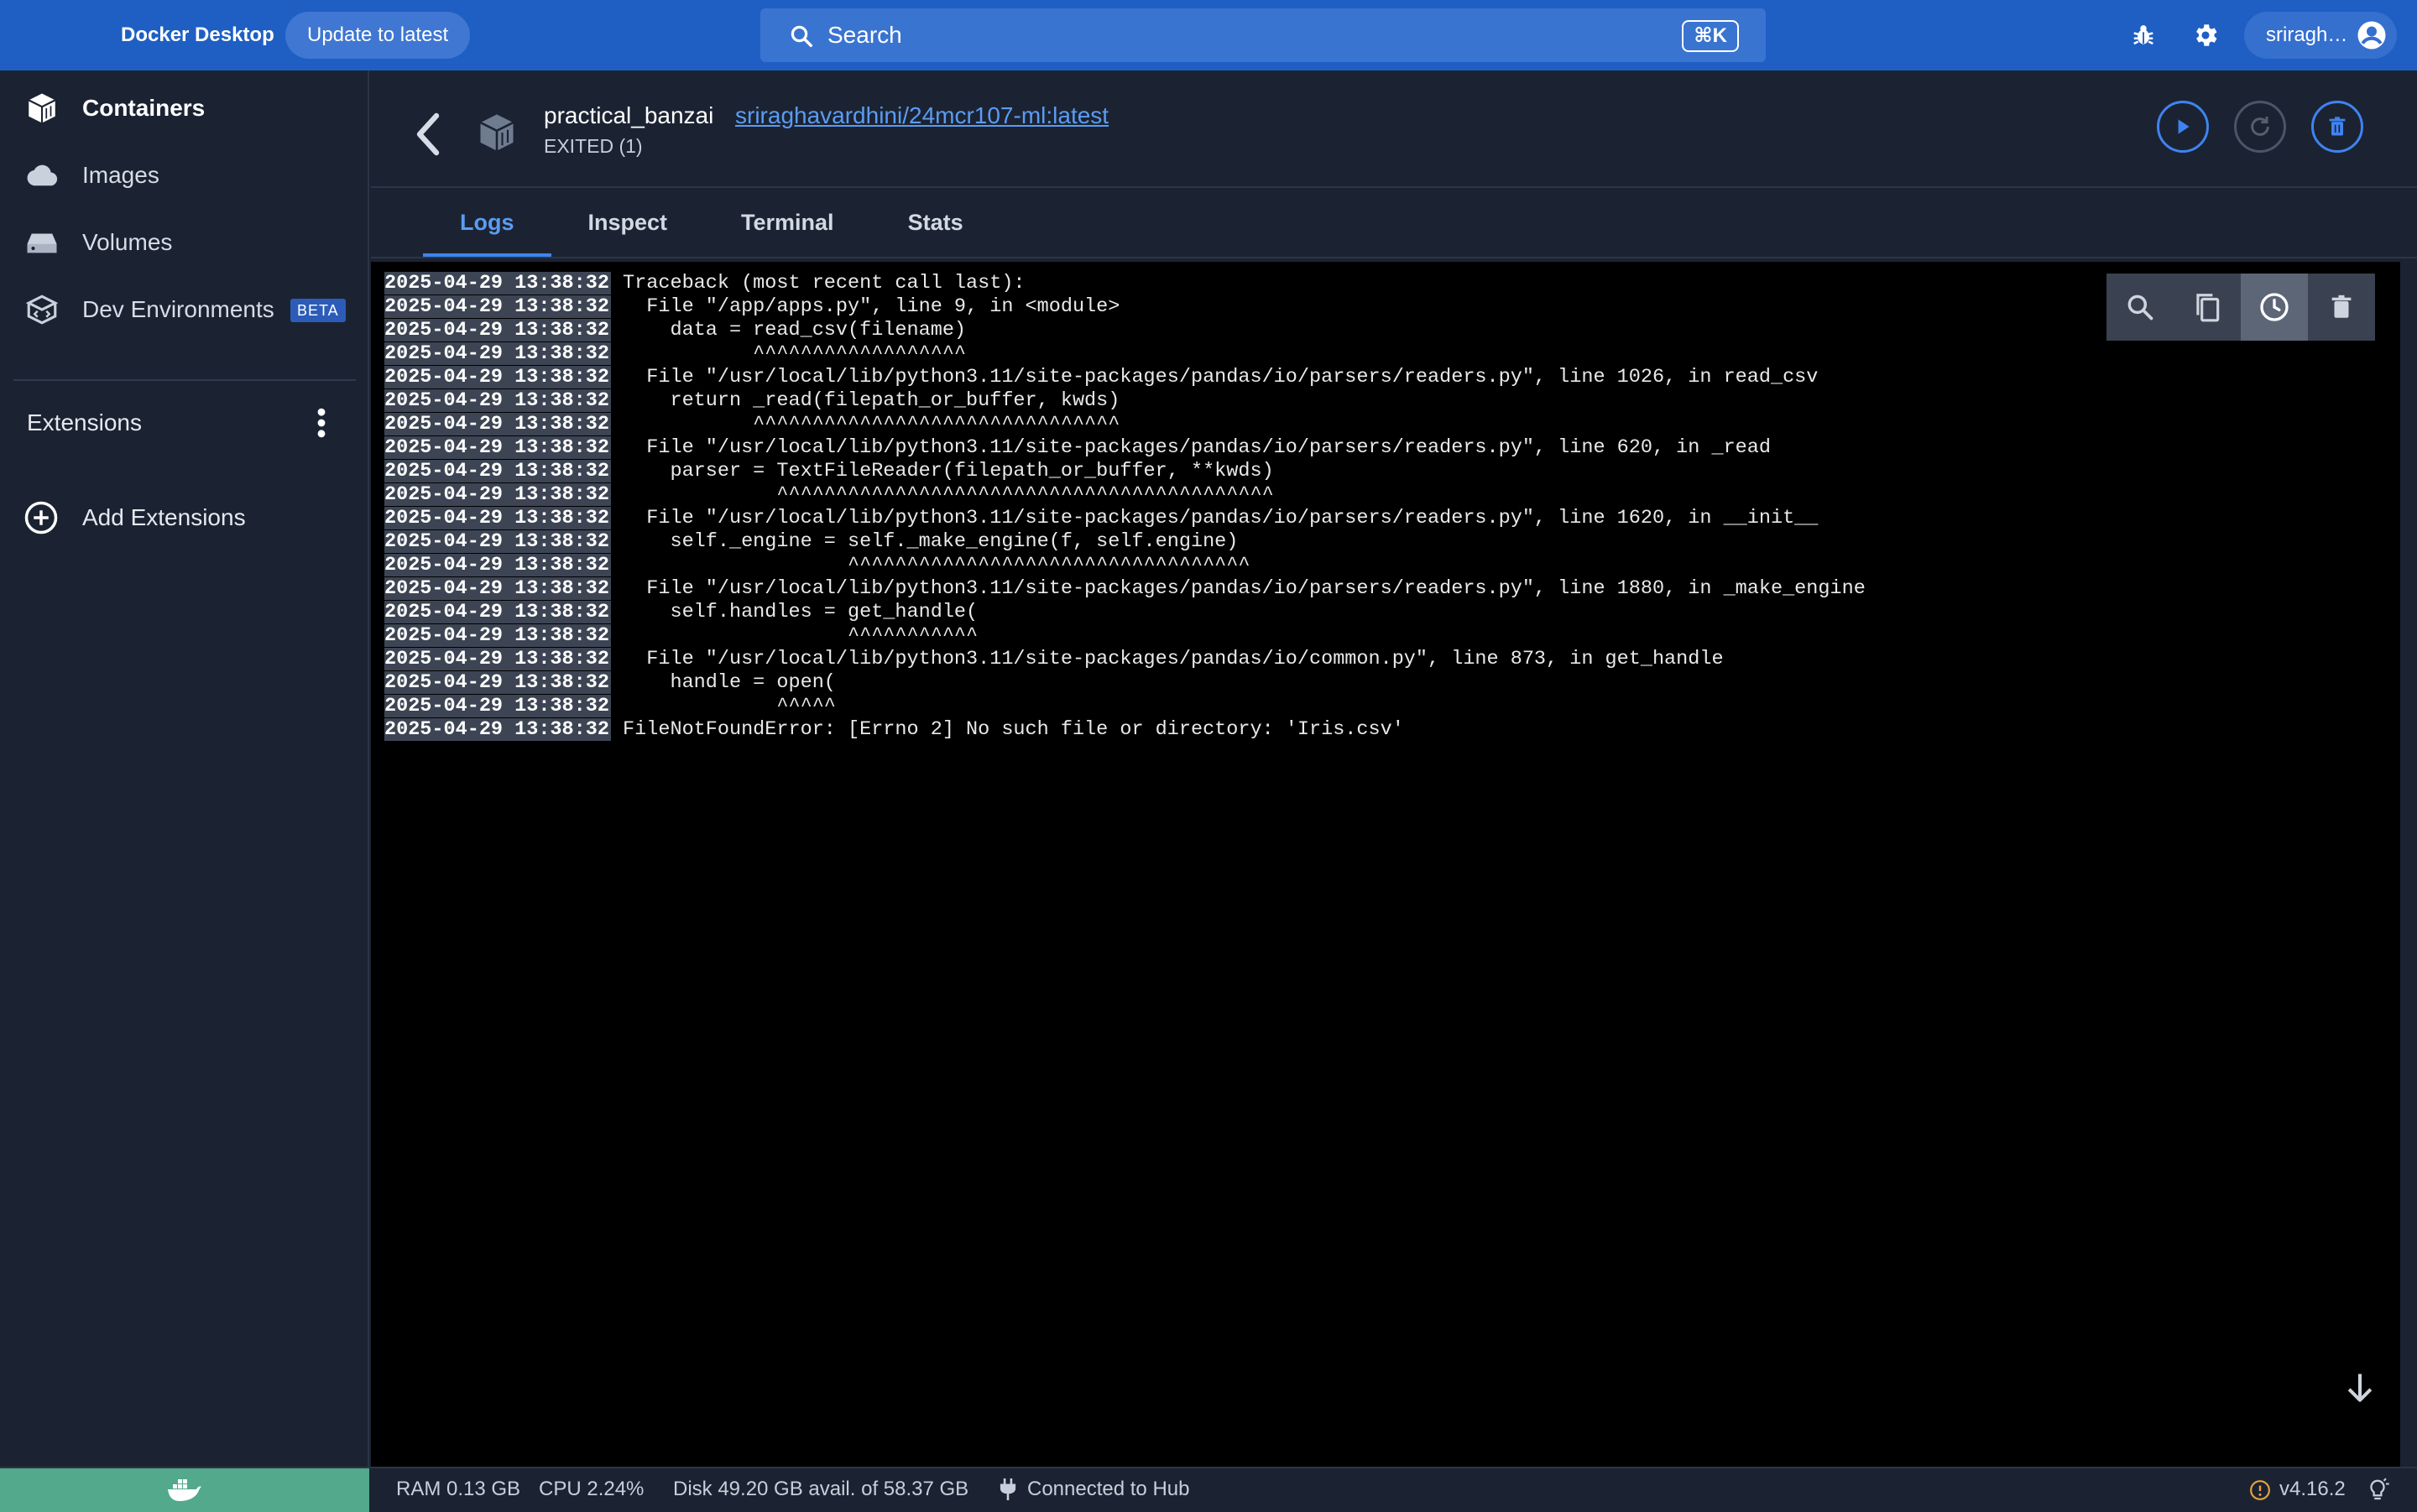 The image size is (2417, 1512). I want to click on engine-status-indicator, so click(184, 1490).